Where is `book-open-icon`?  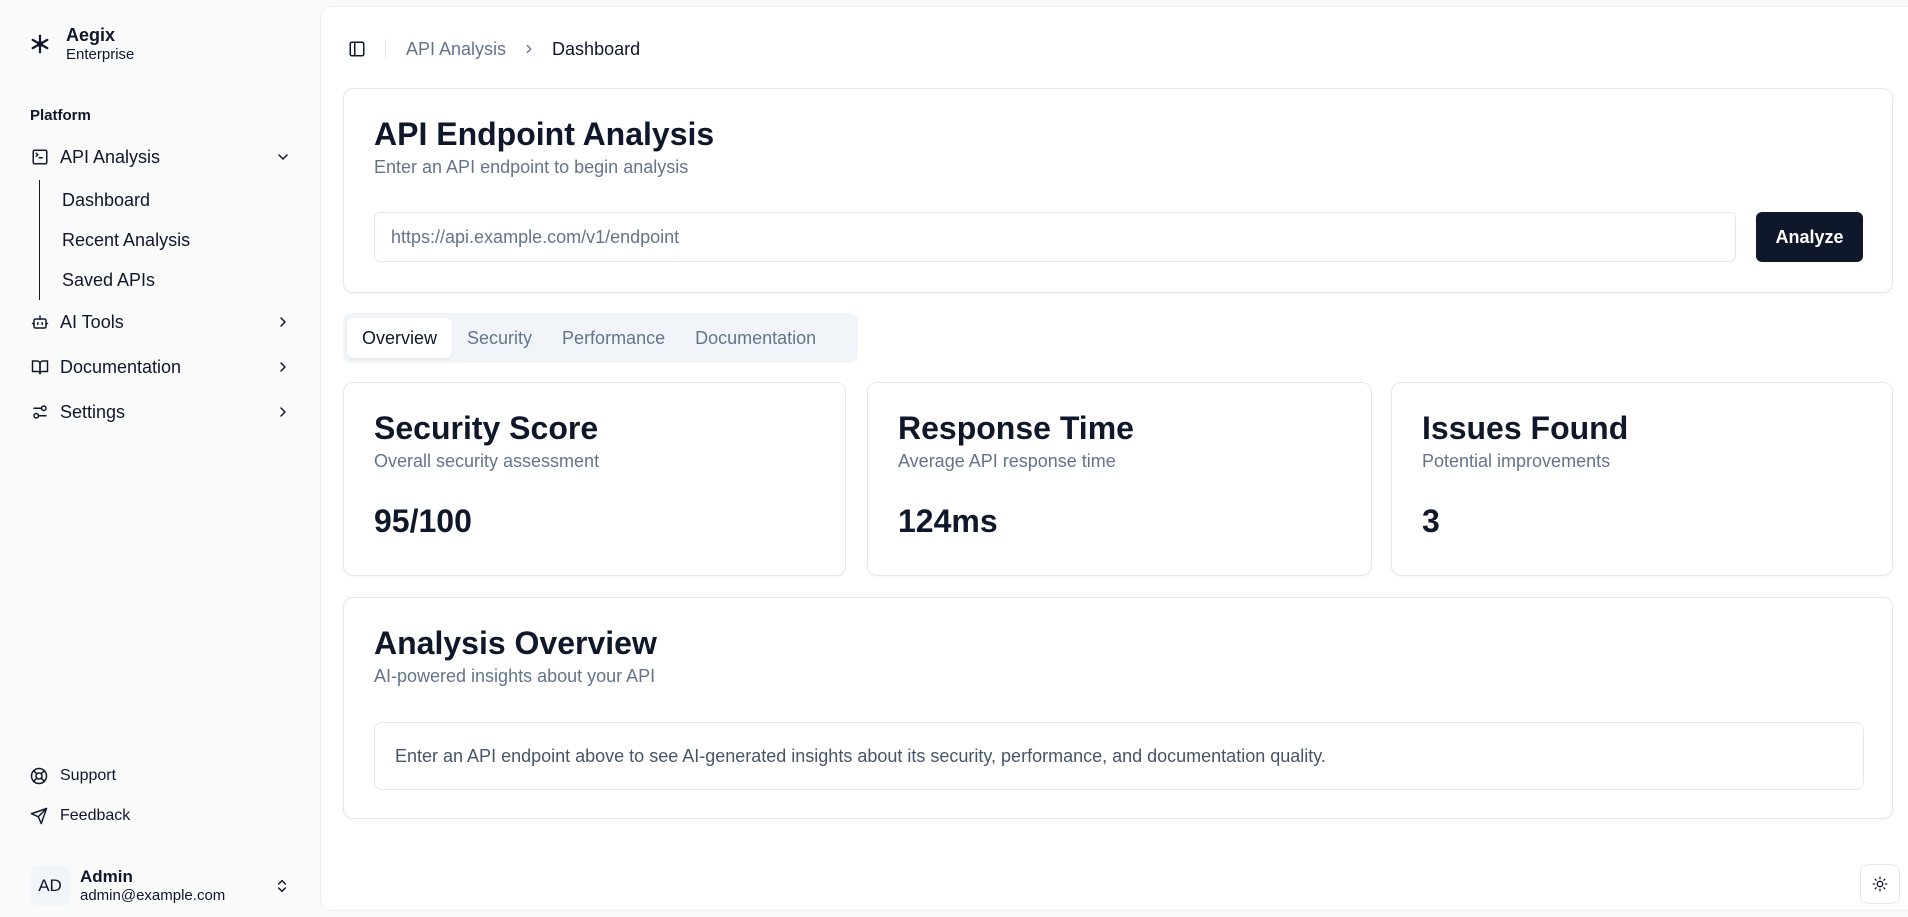 book-open-icon is located at coordinates (40, 367).